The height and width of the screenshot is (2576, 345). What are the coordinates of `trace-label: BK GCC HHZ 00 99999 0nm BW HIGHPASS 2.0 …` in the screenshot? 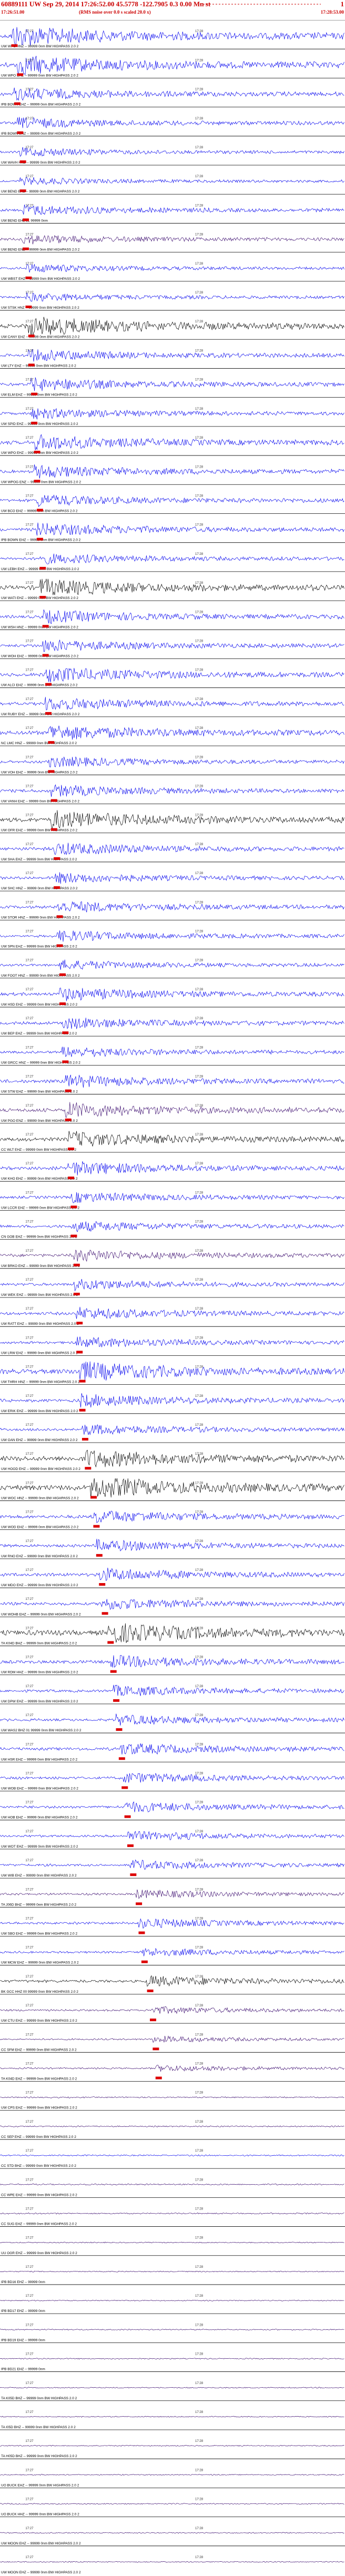 It's located at (39, 1992).